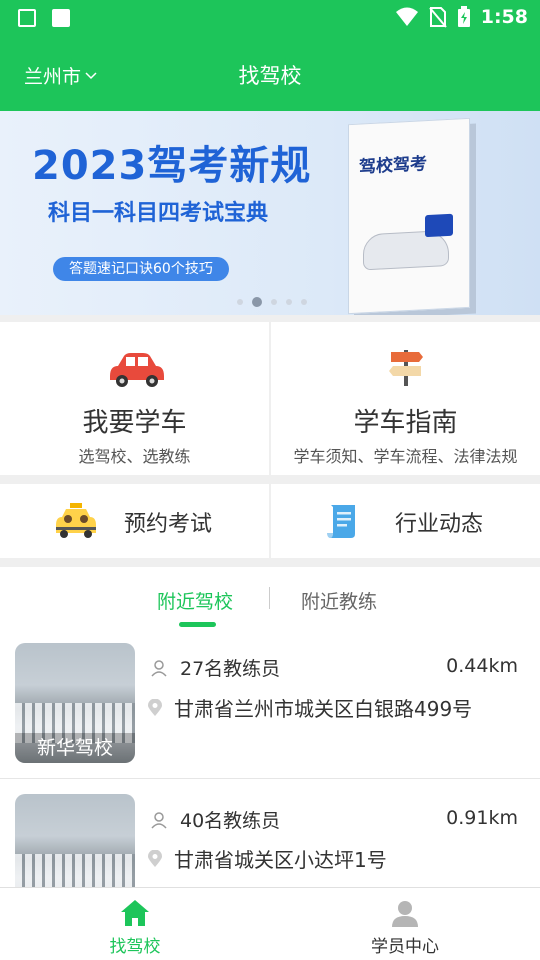  I want to click on coach-count: 27名教练员, so click(215, 667).